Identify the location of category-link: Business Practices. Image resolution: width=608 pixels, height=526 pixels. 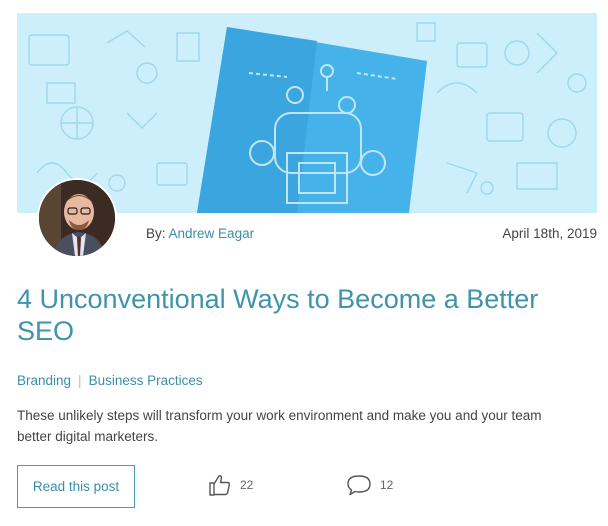
(146, 380).